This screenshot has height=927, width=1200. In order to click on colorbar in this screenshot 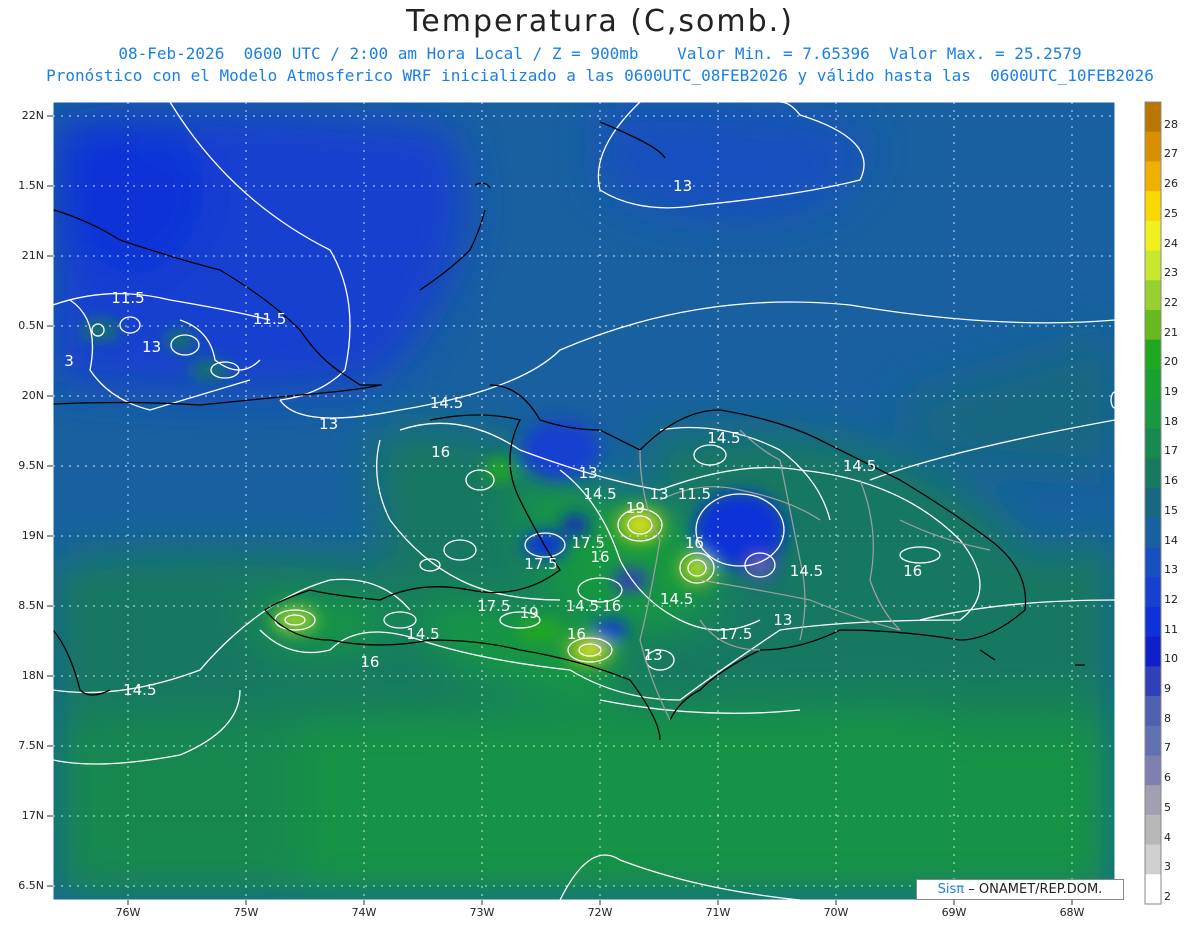, I will do `click(1153, 503)`.